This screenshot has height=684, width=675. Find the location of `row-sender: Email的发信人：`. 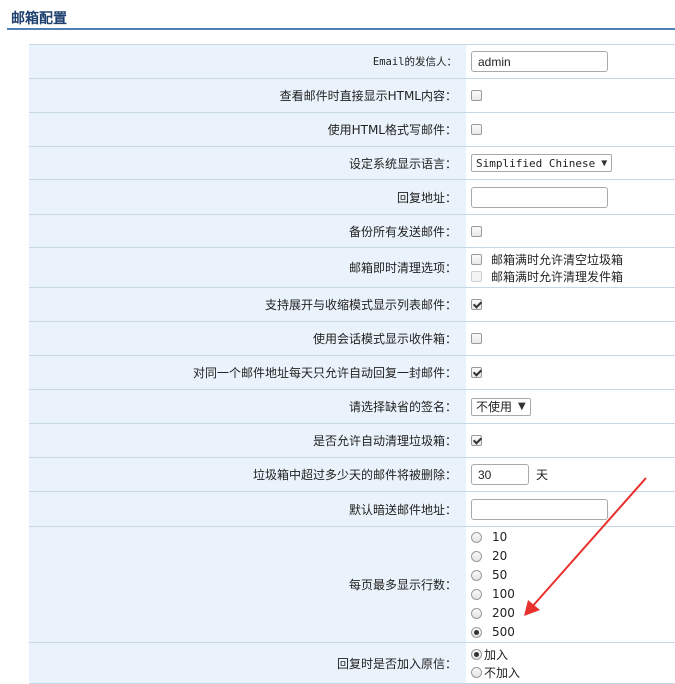

row-sender: Email的发信人： is located at coordinates (352, 62).